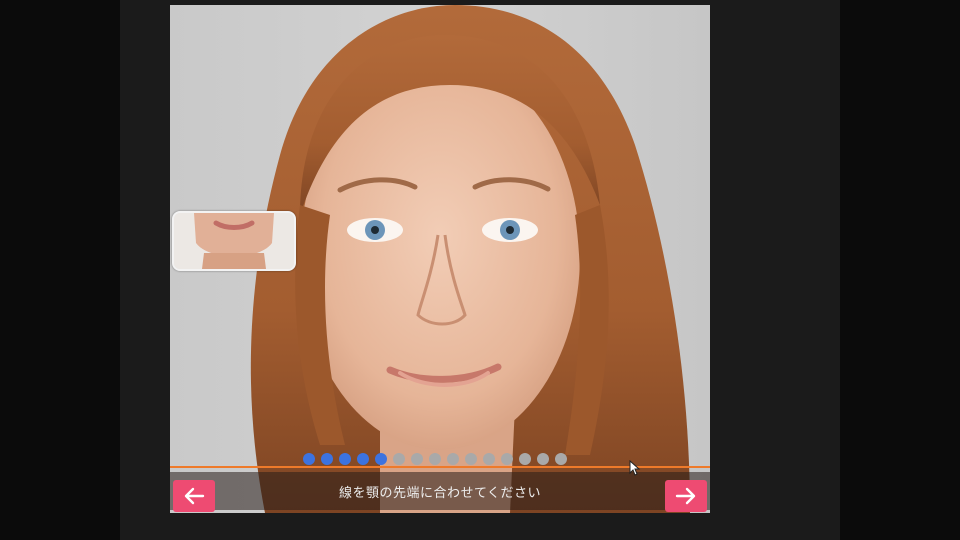 The height and width of the screenshot is (540, 960). I want to click on step-progress-indicator, so click(435, 459).